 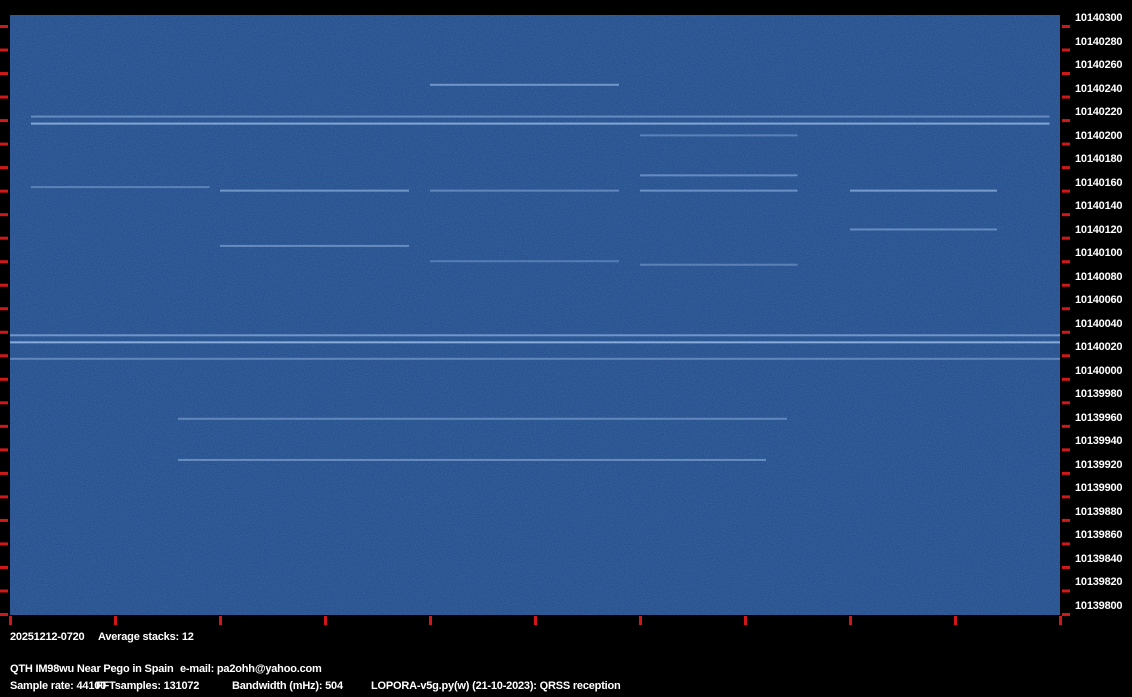 I want to click on y-tick-label: 10139940, so click(x=1099, y=441).